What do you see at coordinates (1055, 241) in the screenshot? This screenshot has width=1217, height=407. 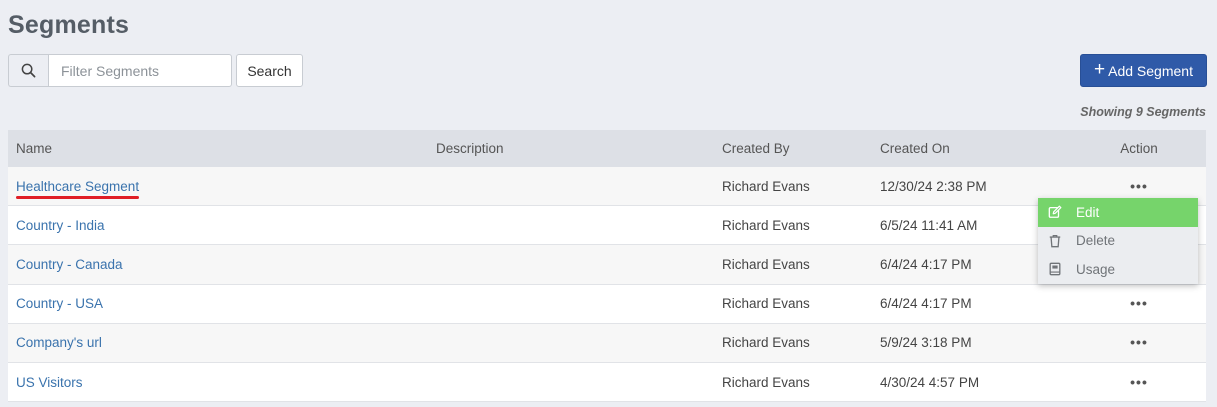 I see `trash-icon` at bounding box center [1055, 241].